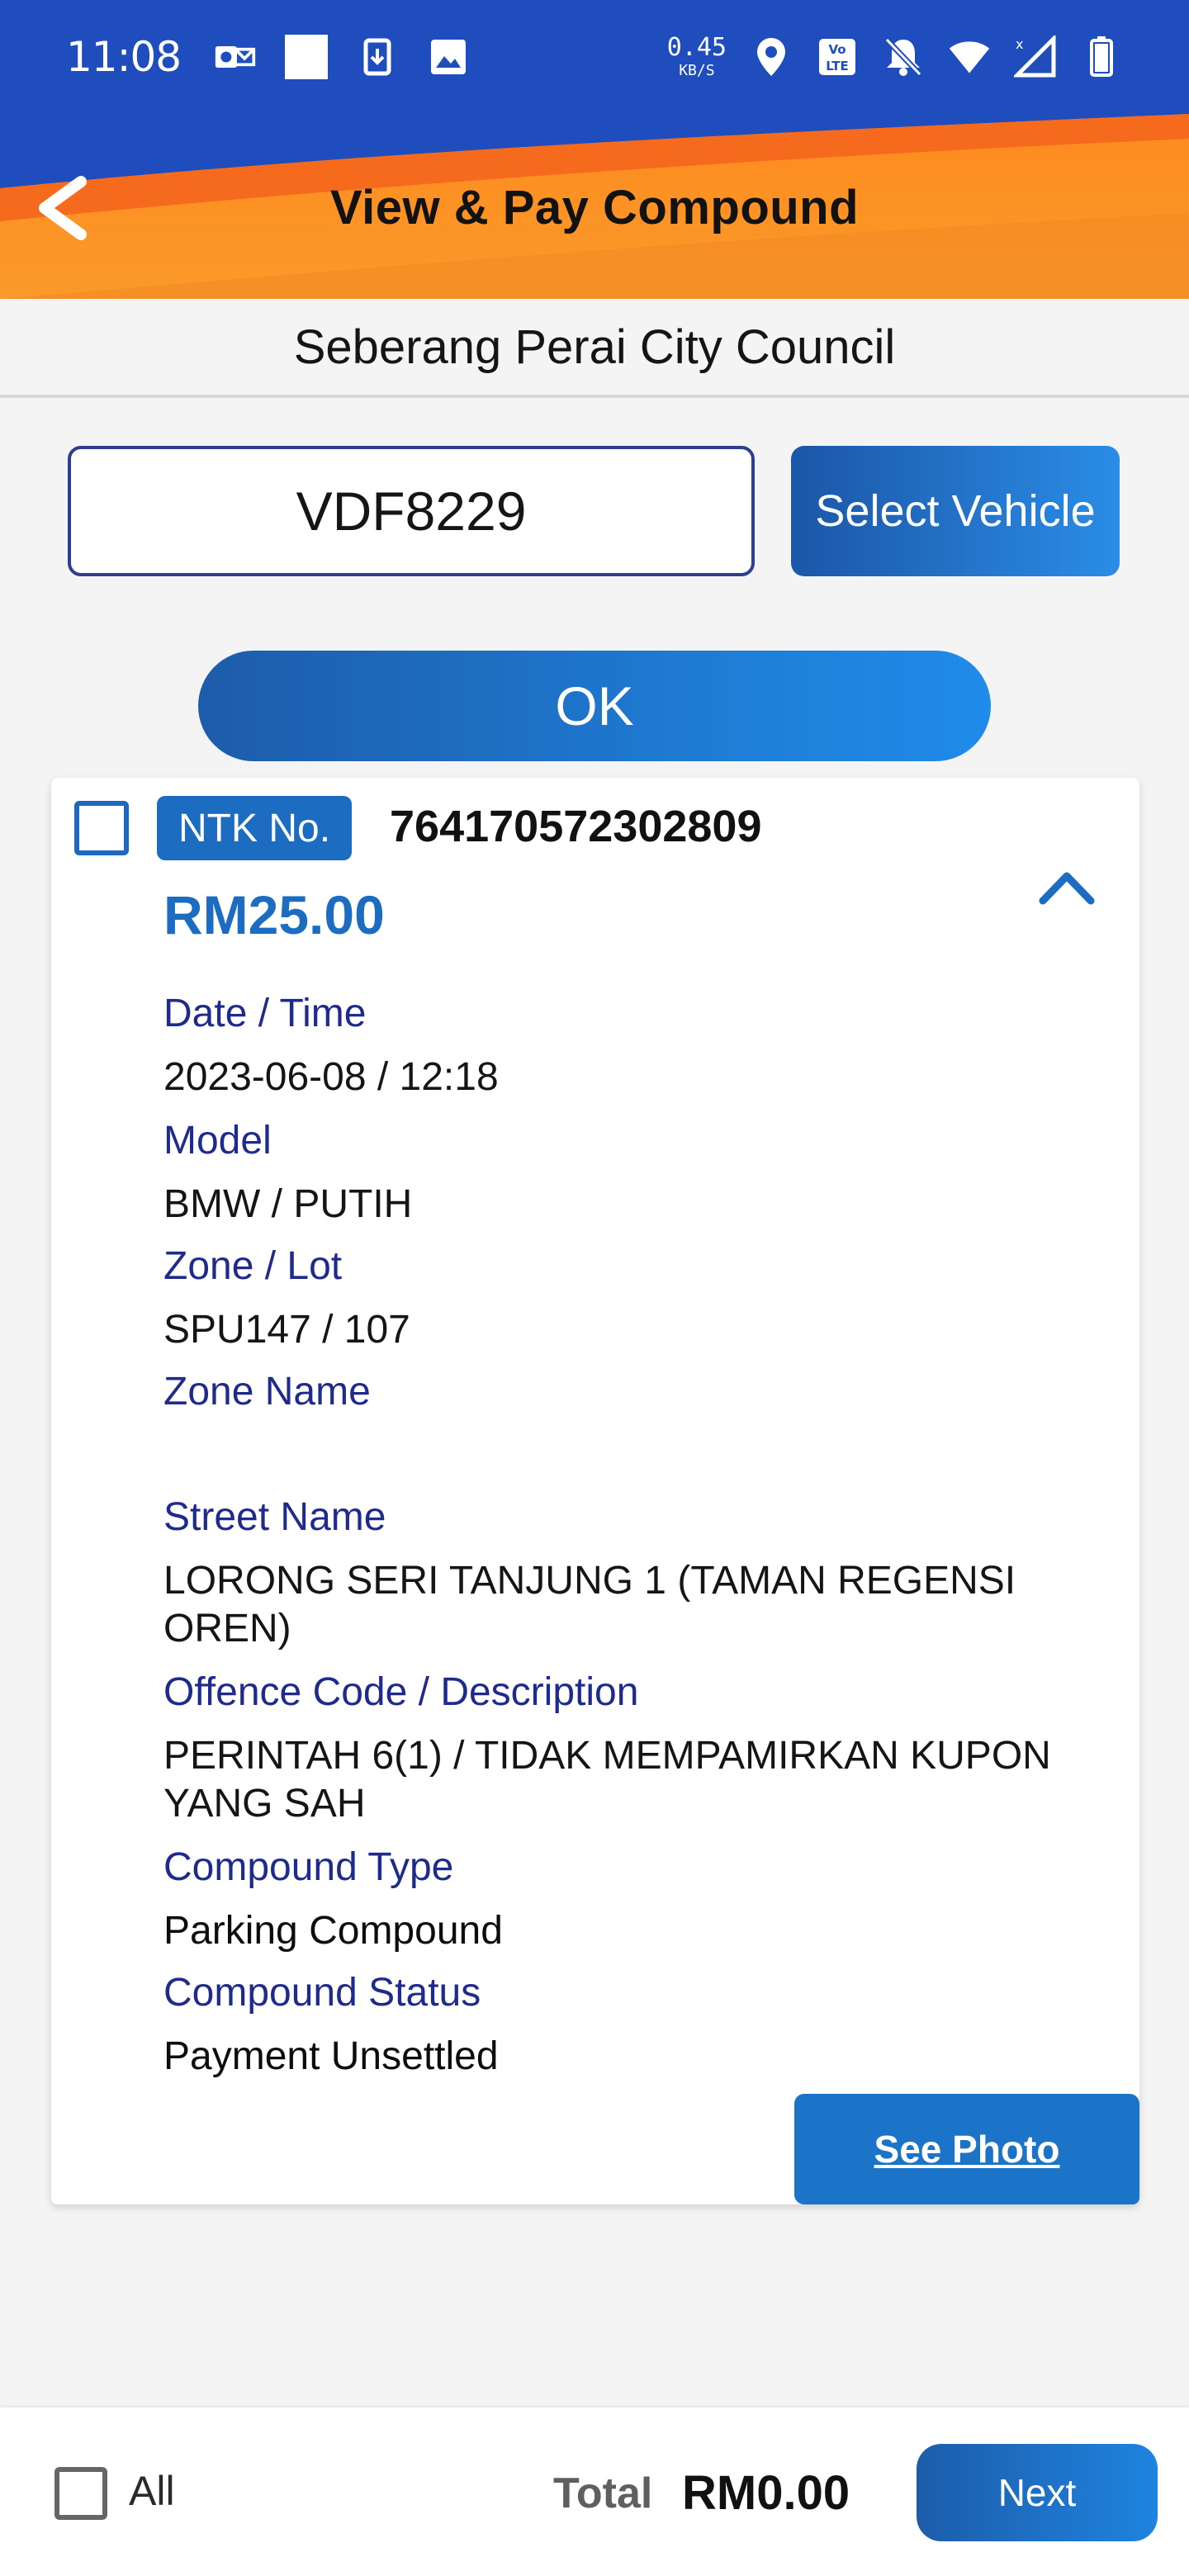 The width and height of the screenshot is (1189, 2576). What do you see at coordinates (696, 47) in the screenshot?
I see `network-speed-value: 0.45` at bounding box center [696, 47].